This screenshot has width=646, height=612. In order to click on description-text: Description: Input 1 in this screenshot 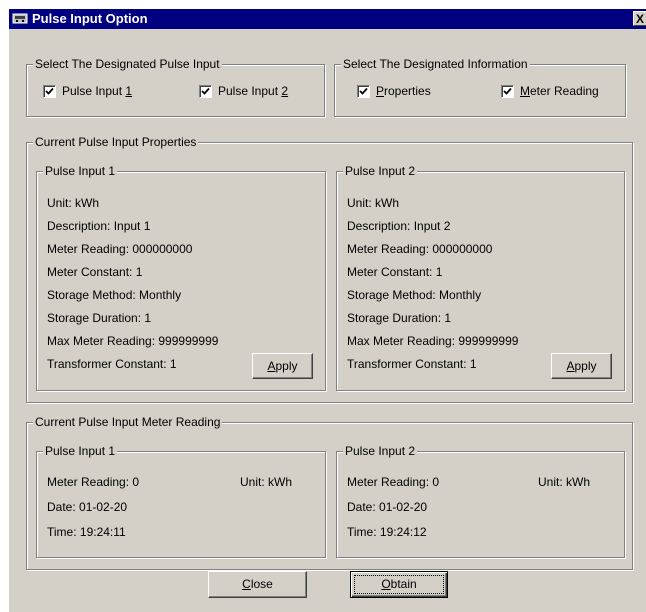, I will do `click(99, 226)`.